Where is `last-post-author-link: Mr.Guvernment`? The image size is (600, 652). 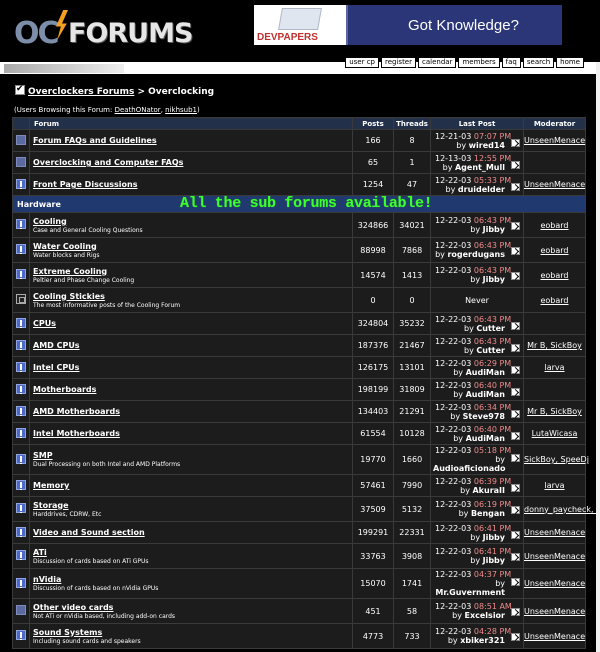 last-post-author-link: Mr.Guvernment is located at coordinates (470, 592).